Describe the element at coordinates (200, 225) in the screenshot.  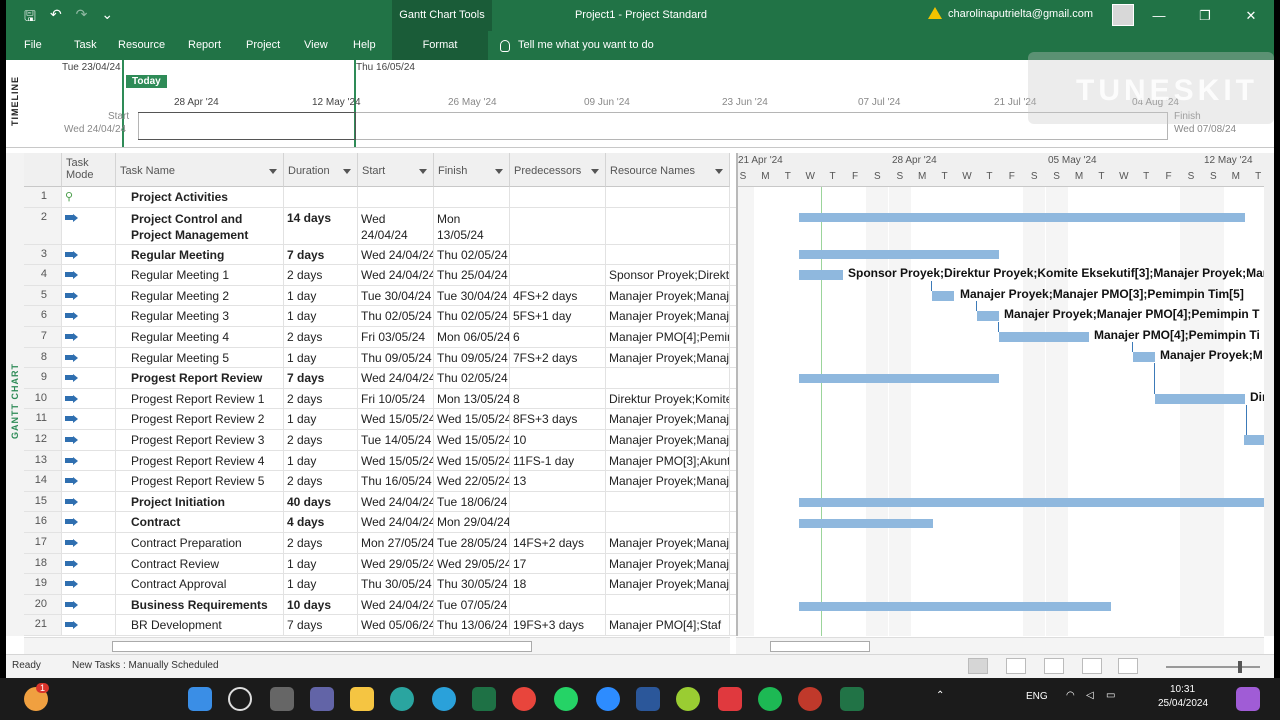
I see `cell-name: Project Control and Project Management` at that location.